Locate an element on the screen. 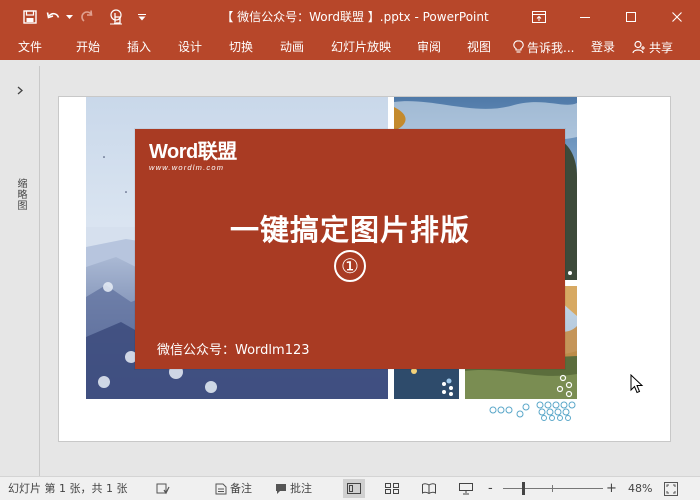  customize-qat-button is located at coordinates (142, 17).